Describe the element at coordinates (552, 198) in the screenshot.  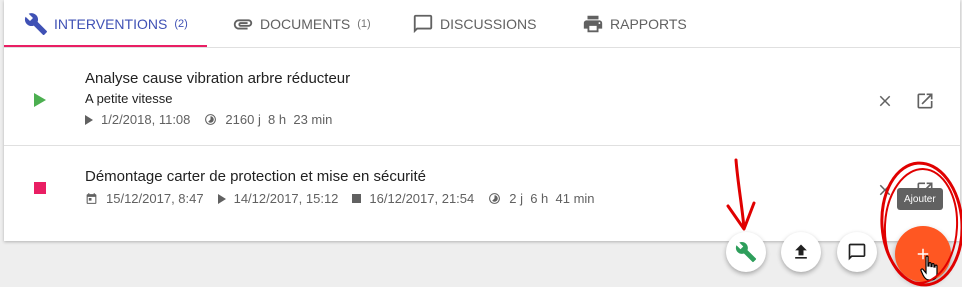
I see `intervention-duration: 2 j 6 h 41 min` at that location.